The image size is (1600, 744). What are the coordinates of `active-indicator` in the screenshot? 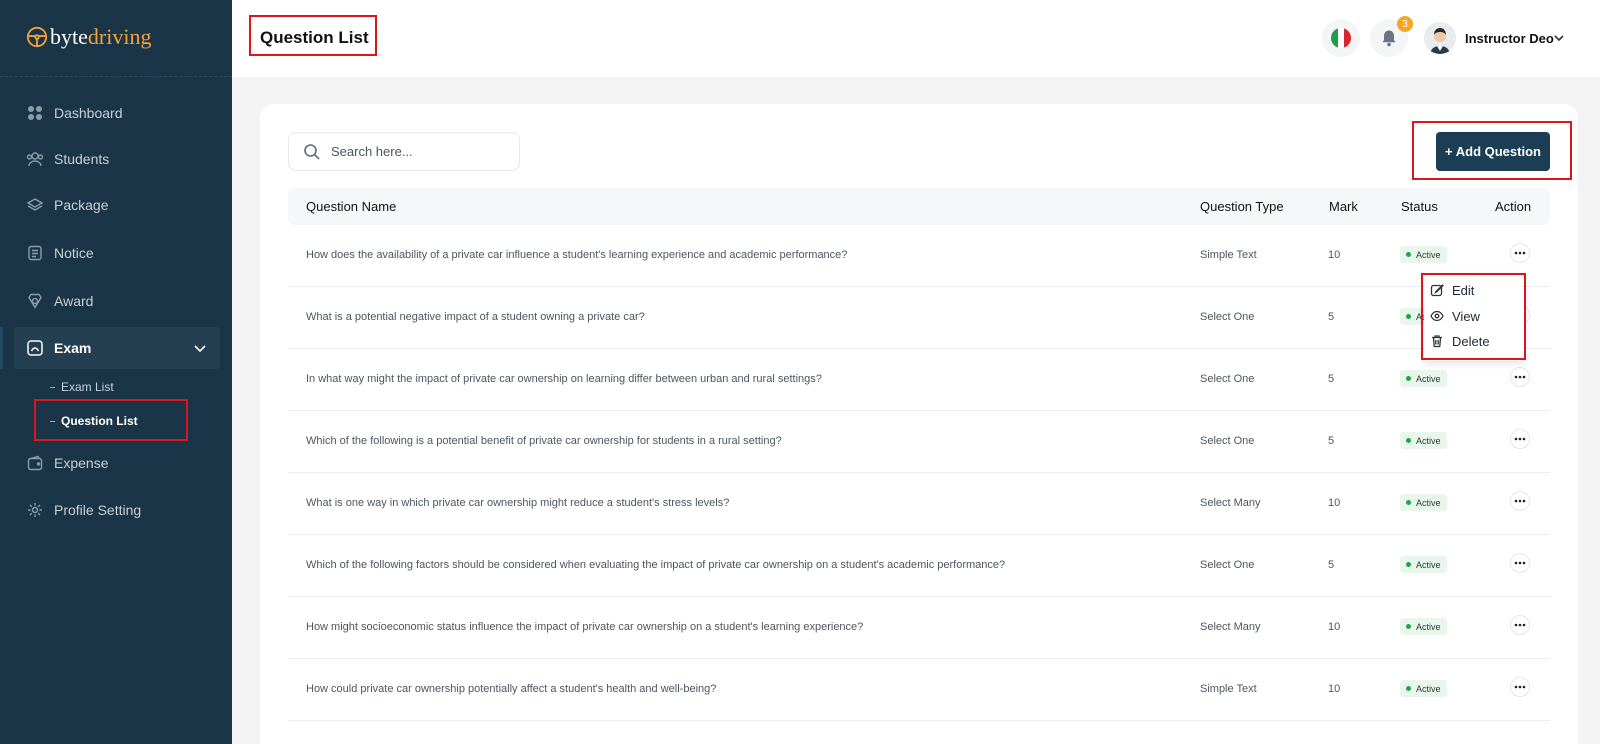 It's located at (1, 348).